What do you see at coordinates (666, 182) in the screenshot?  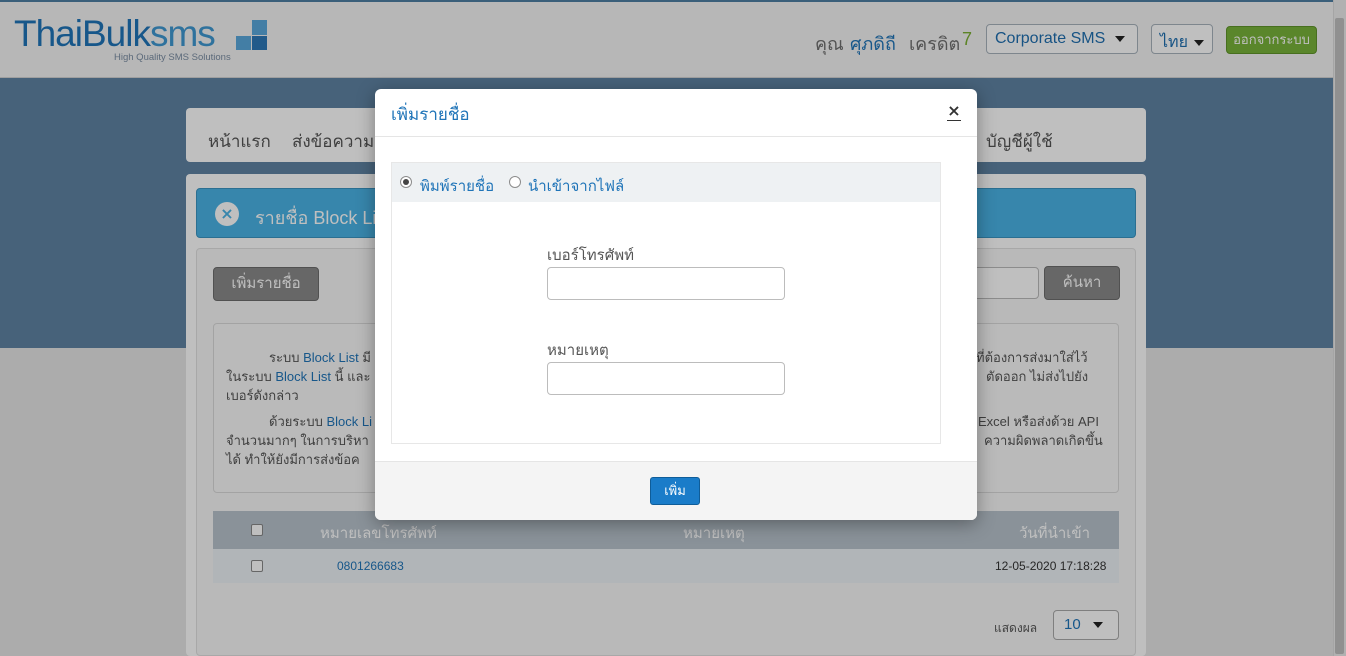 I see `entry-mode-bar: พิมพ์รายชื่อ นำเข้าจากไฟล์` at bounding box center [666, 182].